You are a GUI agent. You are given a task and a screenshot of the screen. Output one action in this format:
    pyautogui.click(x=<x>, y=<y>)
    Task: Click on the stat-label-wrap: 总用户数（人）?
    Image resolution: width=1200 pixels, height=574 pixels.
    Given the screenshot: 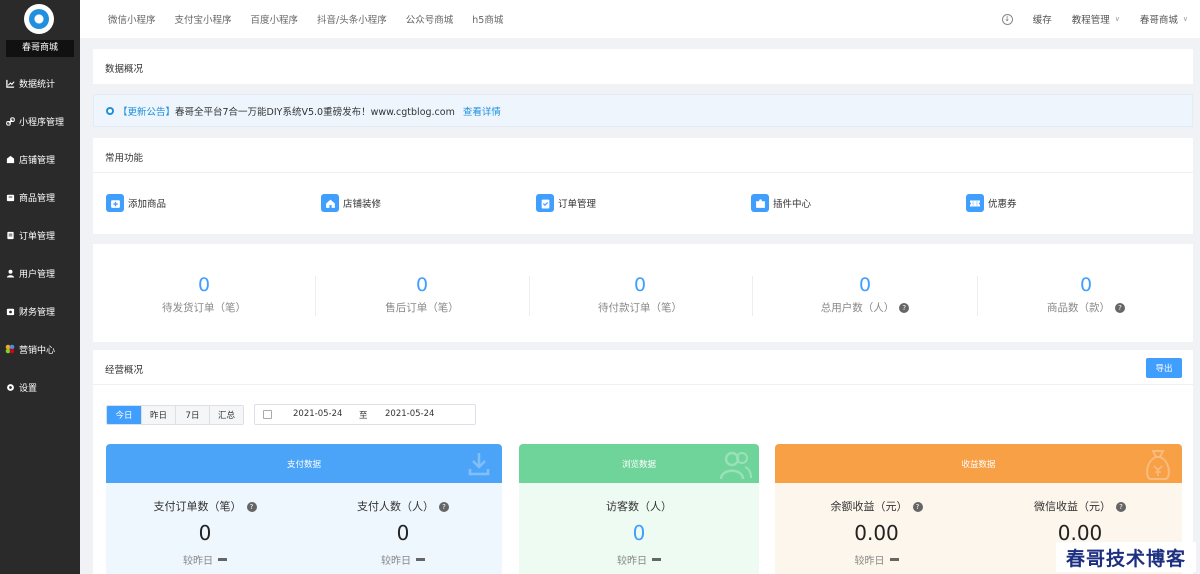 What is the action you would take?
    pyautogui.click(x=865, y=307)
    